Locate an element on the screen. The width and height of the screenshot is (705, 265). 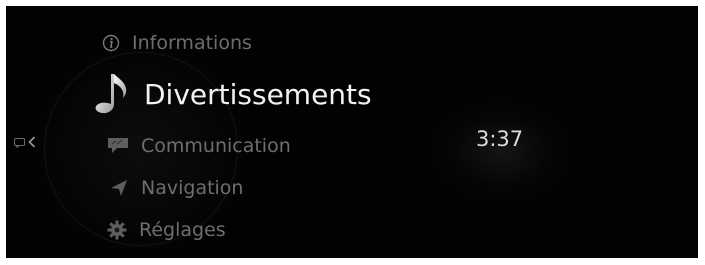
back-indicator is located at coordinates (25, 142).